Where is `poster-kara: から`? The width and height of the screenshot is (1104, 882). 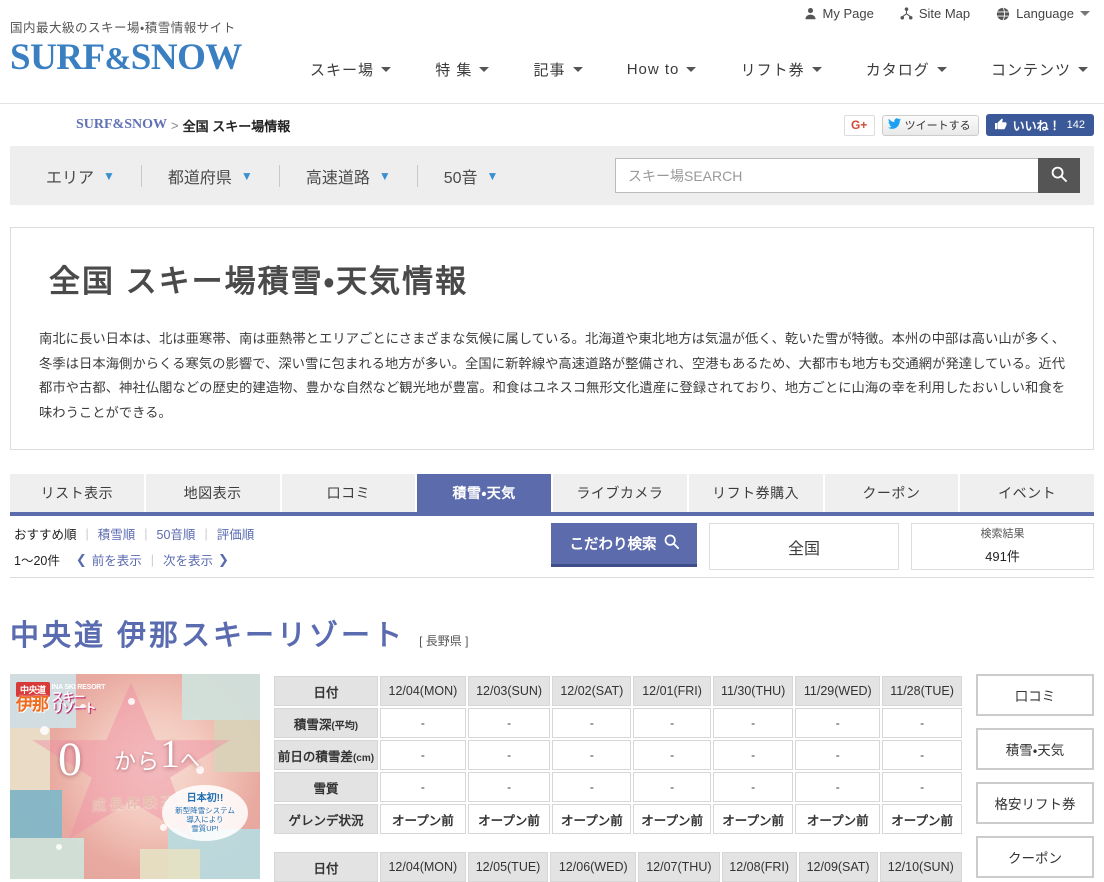
poster-kara: から is located at coordinates (137, 762).